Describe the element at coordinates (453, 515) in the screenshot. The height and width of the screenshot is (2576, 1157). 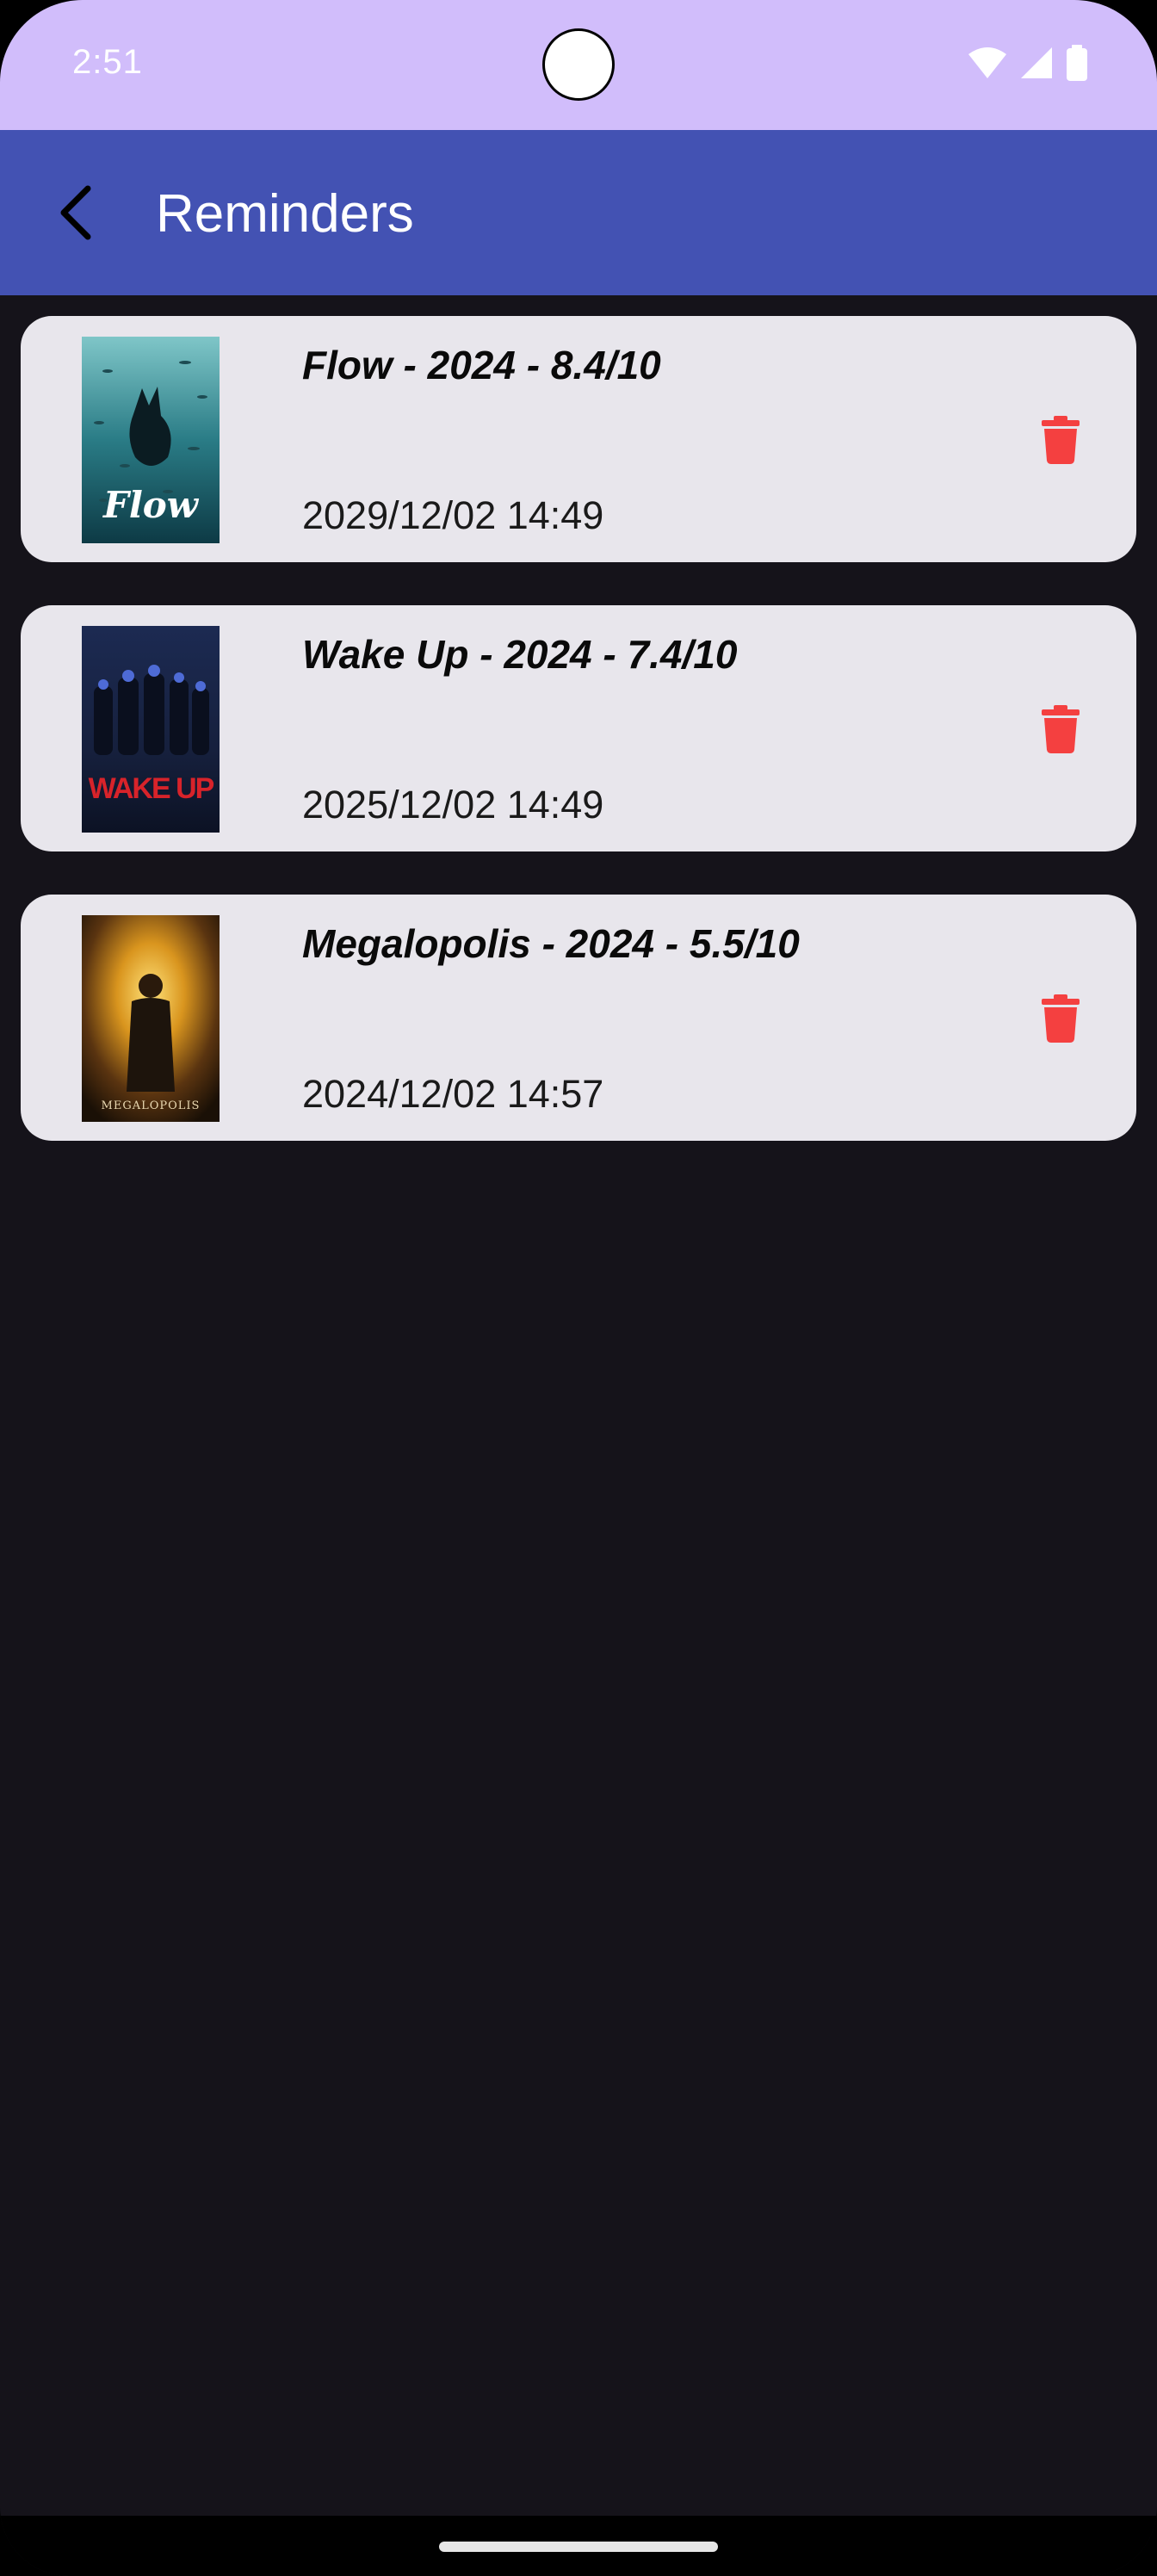
I see `reminder-date: 2029/12/02 14:49` at that location.